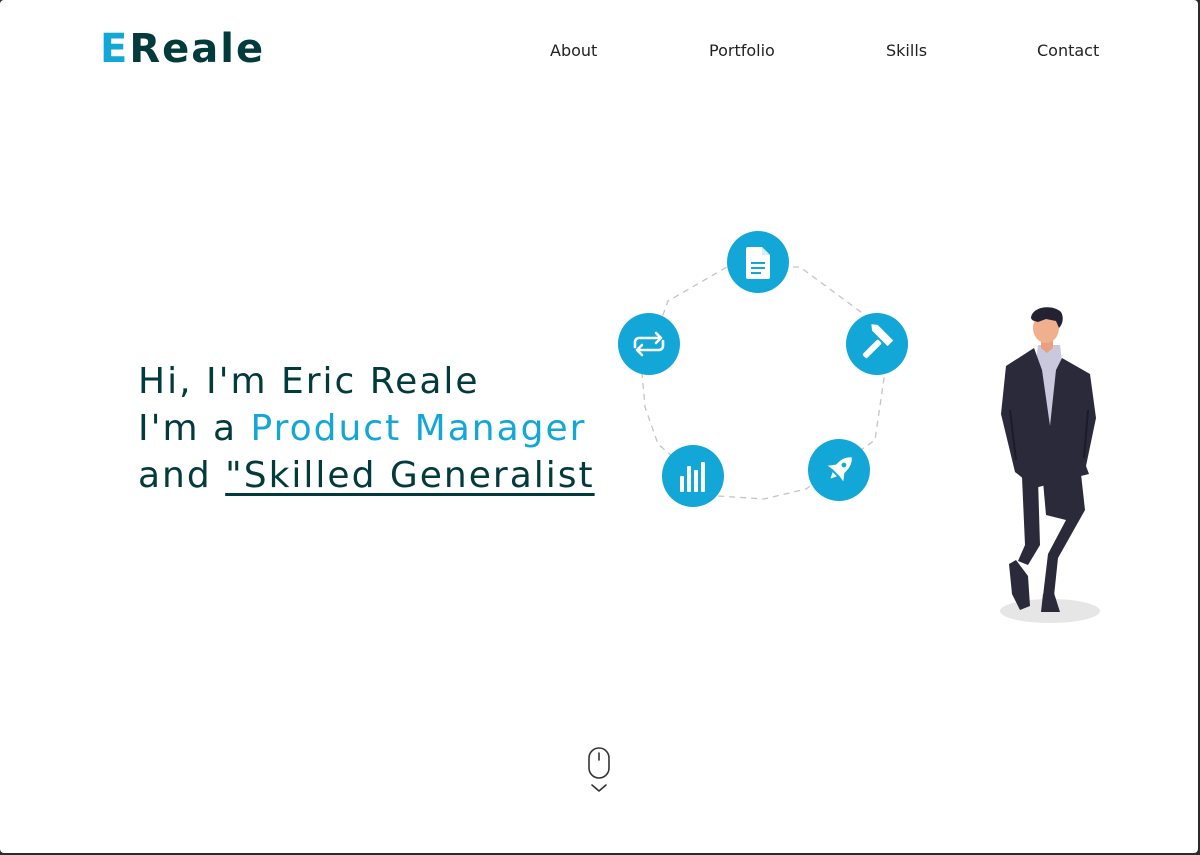 Image resolution: width=1200 pixels, height=855 pixels. What do you see at coordinates (906, 51) in the screenshot?
I see `nav-skills: Skills` at bounding box center [906, 51].